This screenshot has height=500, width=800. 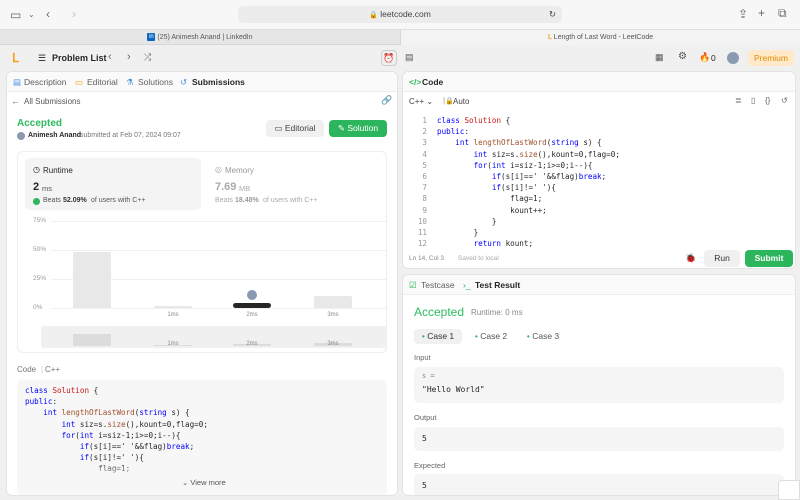 What do you see at coordinates (74, 14) in the screenshot?
I see `forward-icon: ›` at bounding box center [74, 14].